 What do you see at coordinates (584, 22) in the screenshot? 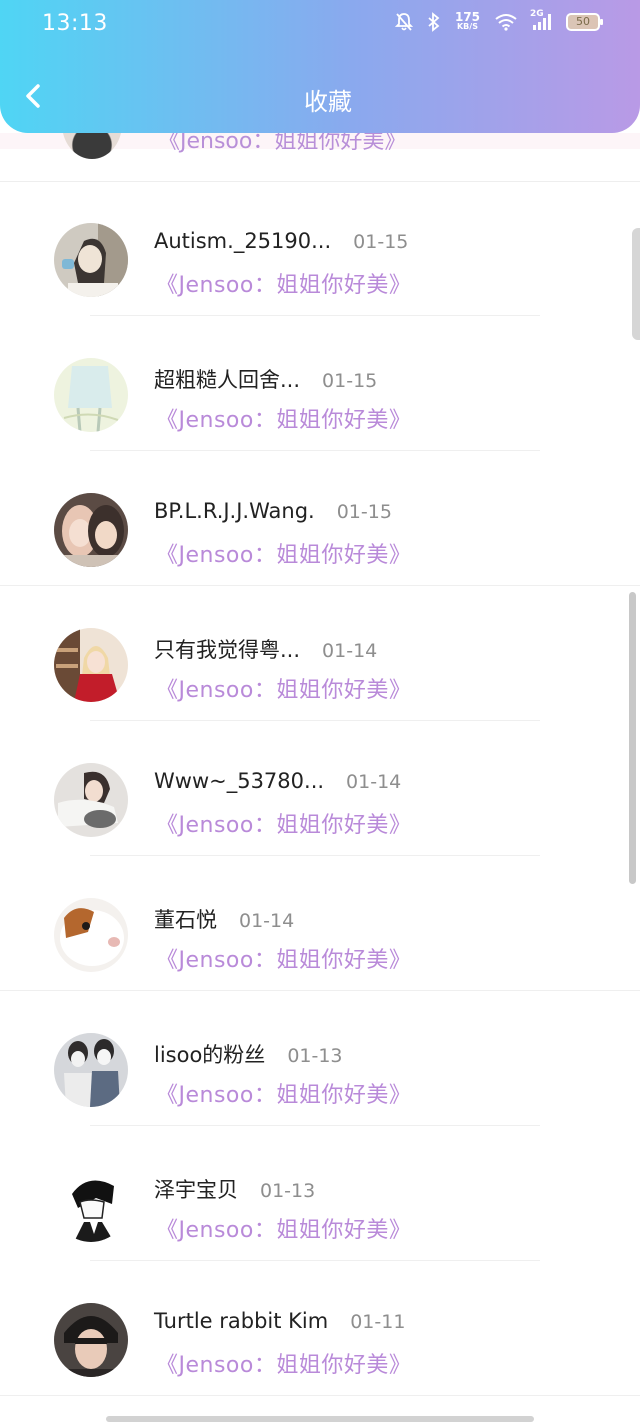
I see `battery-icon: 50` at bounding box center [584, 22].